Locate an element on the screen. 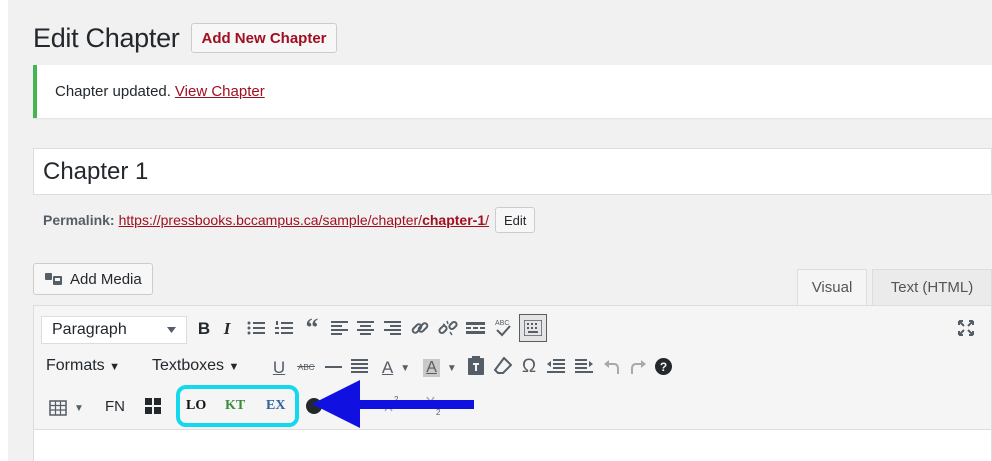  keyboard-icon is located at coordinates (533, 328).